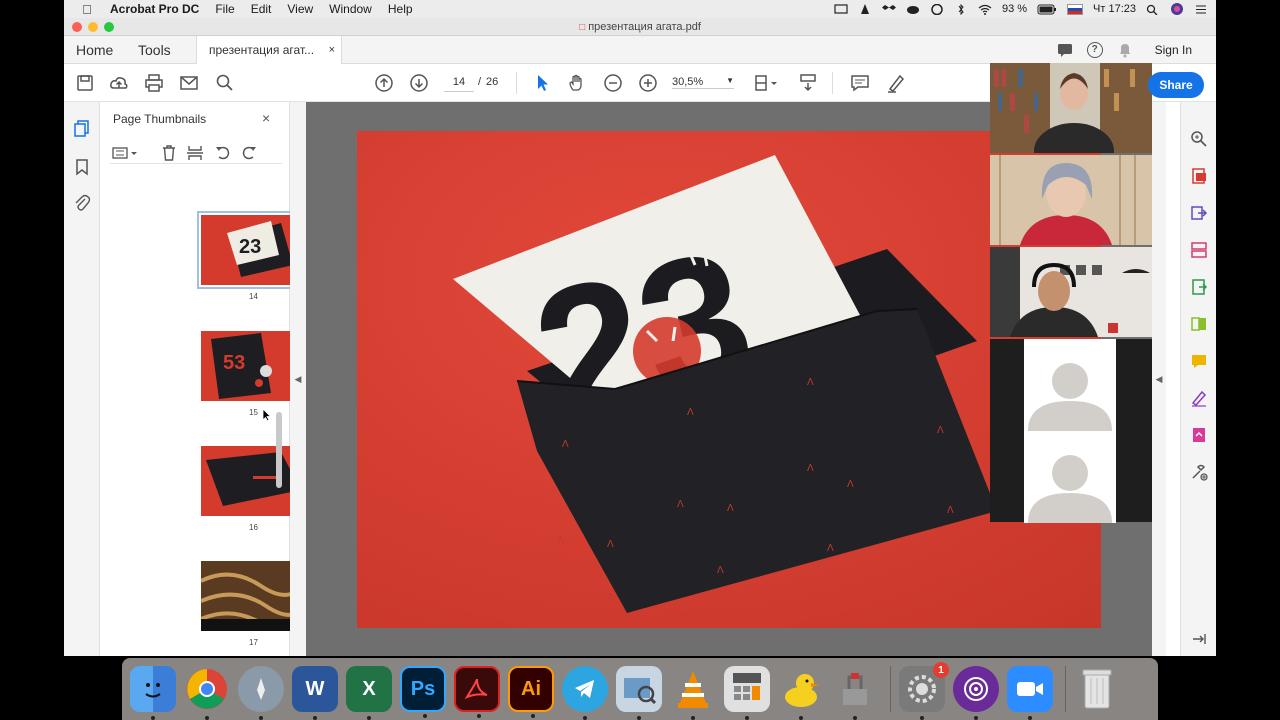 The width and height of the screenshot is (1280, 720). I want to click on wifi-icon, so click(985, 9).